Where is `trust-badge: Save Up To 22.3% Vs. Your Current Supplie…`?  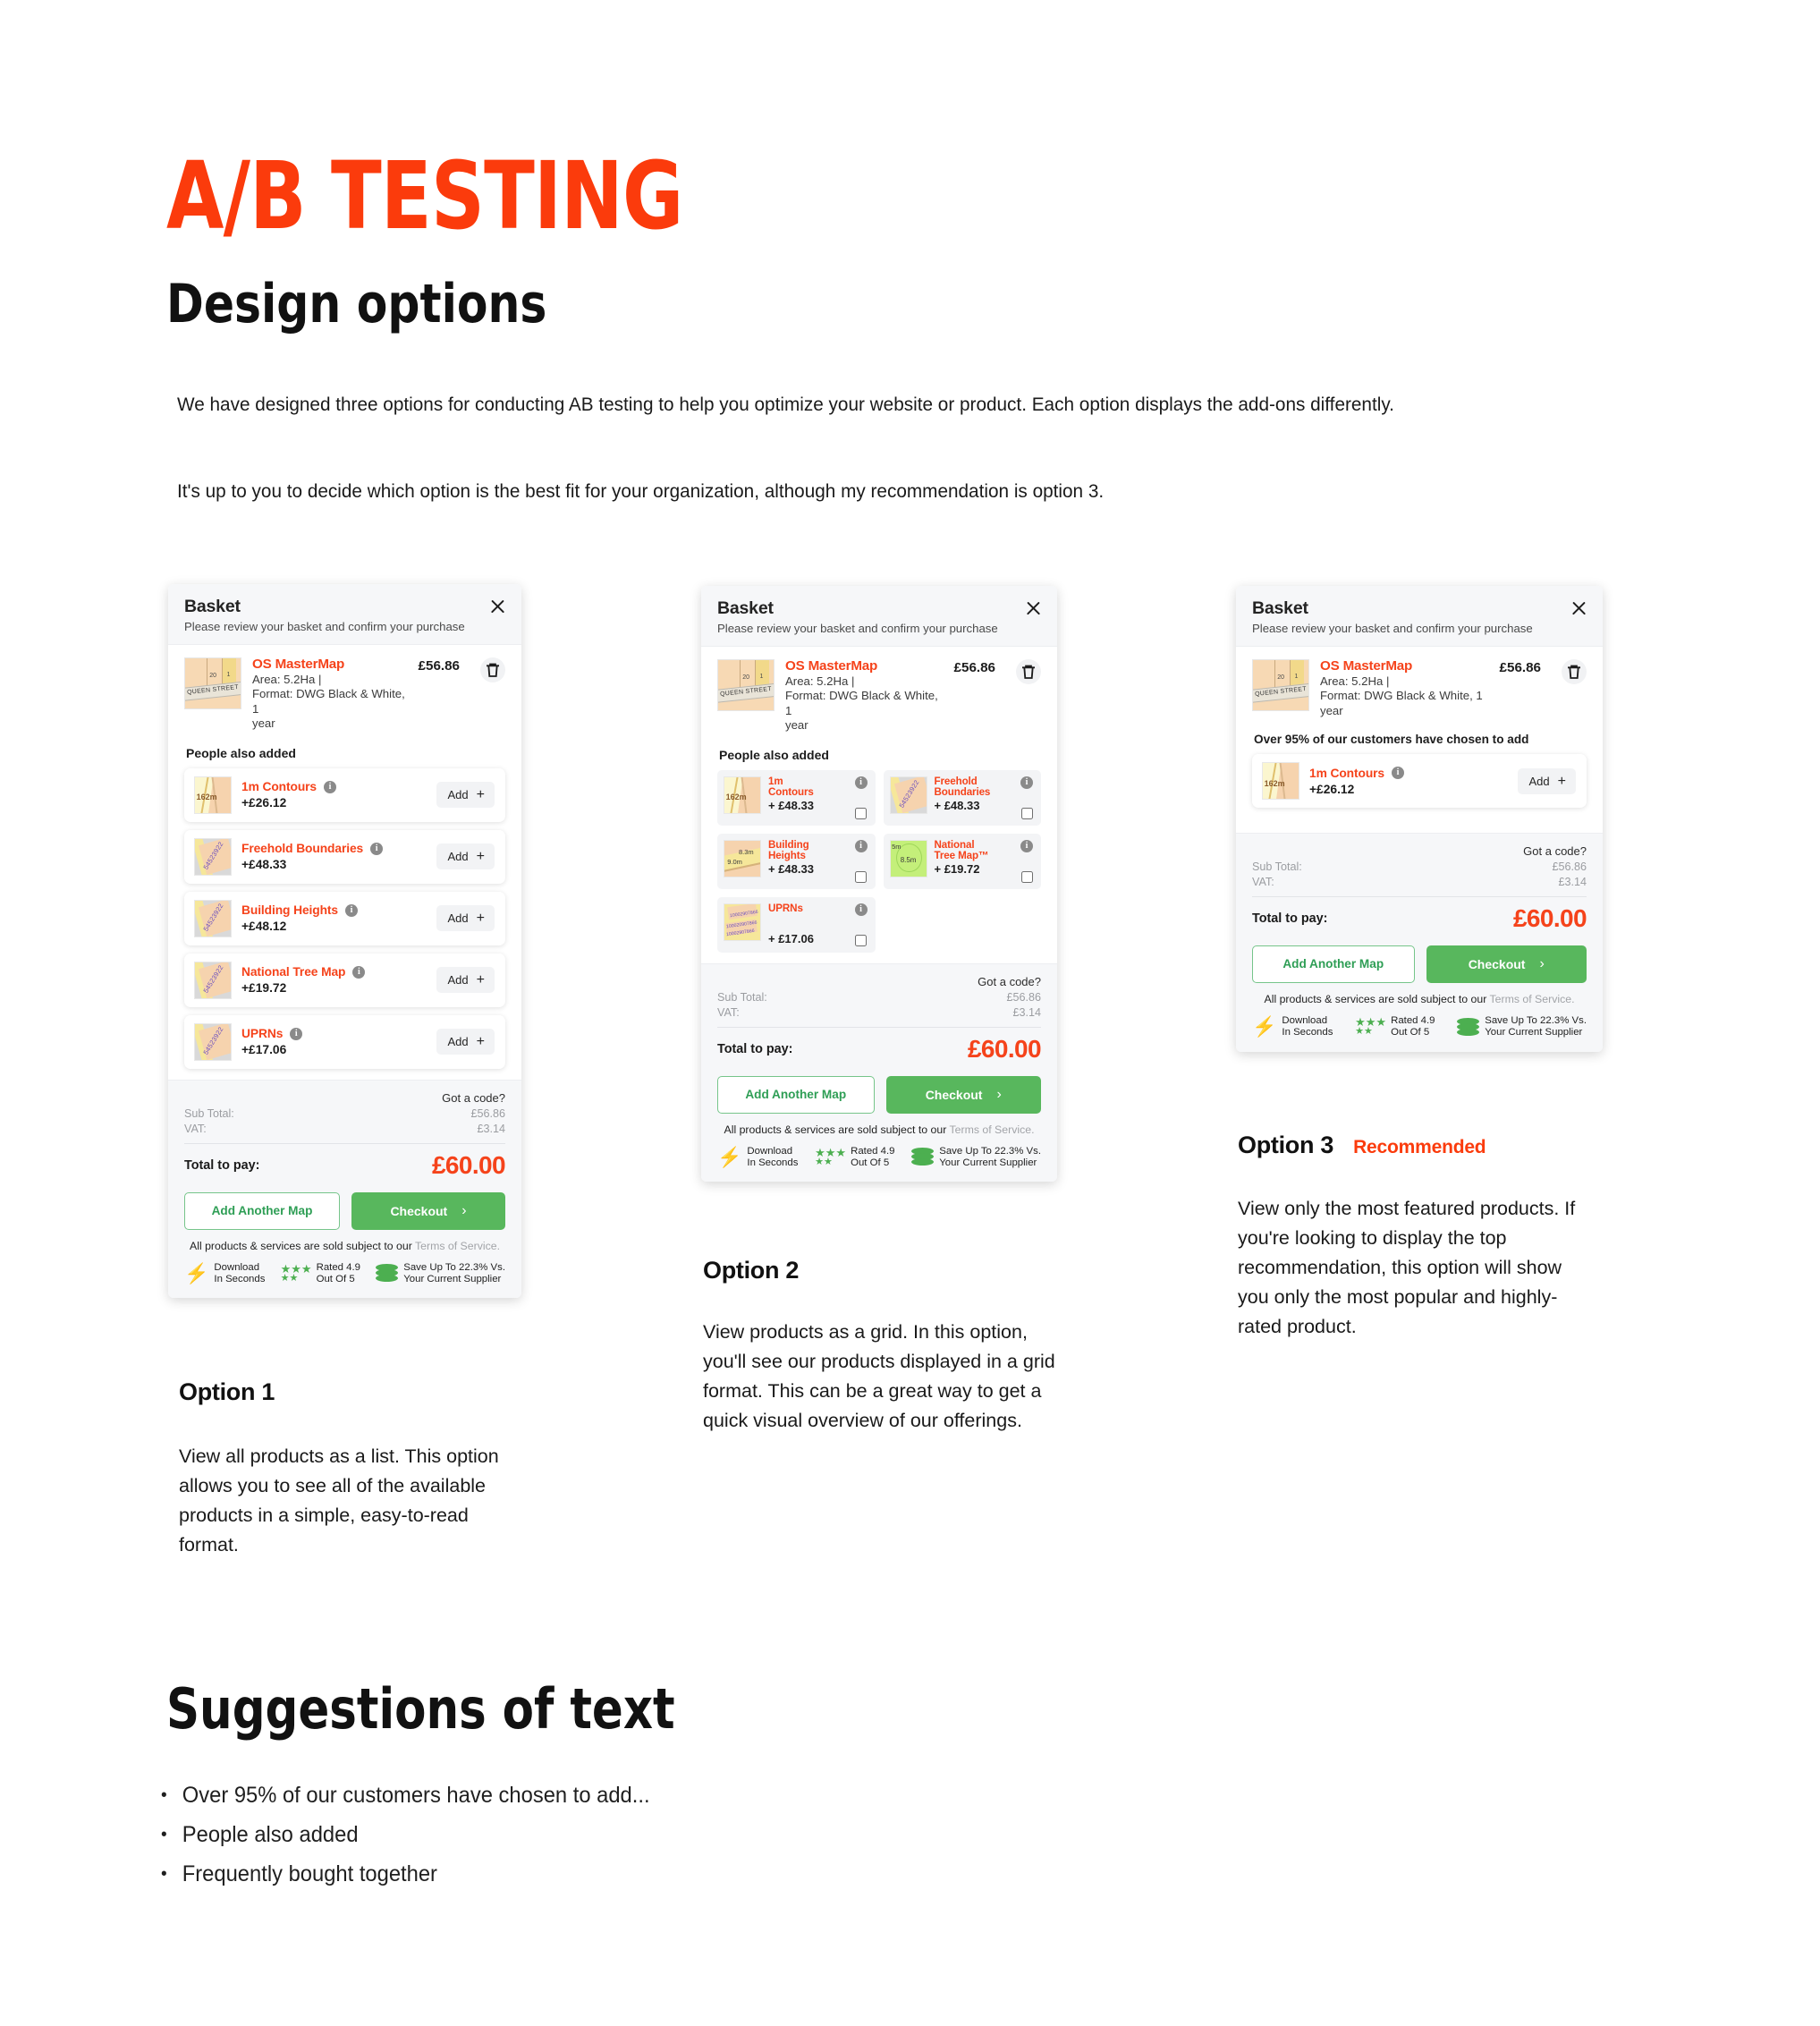 trust-badge: Save Up To 22.3% Vs. Your Current Supplie… is located at coordinates (976, 1158).